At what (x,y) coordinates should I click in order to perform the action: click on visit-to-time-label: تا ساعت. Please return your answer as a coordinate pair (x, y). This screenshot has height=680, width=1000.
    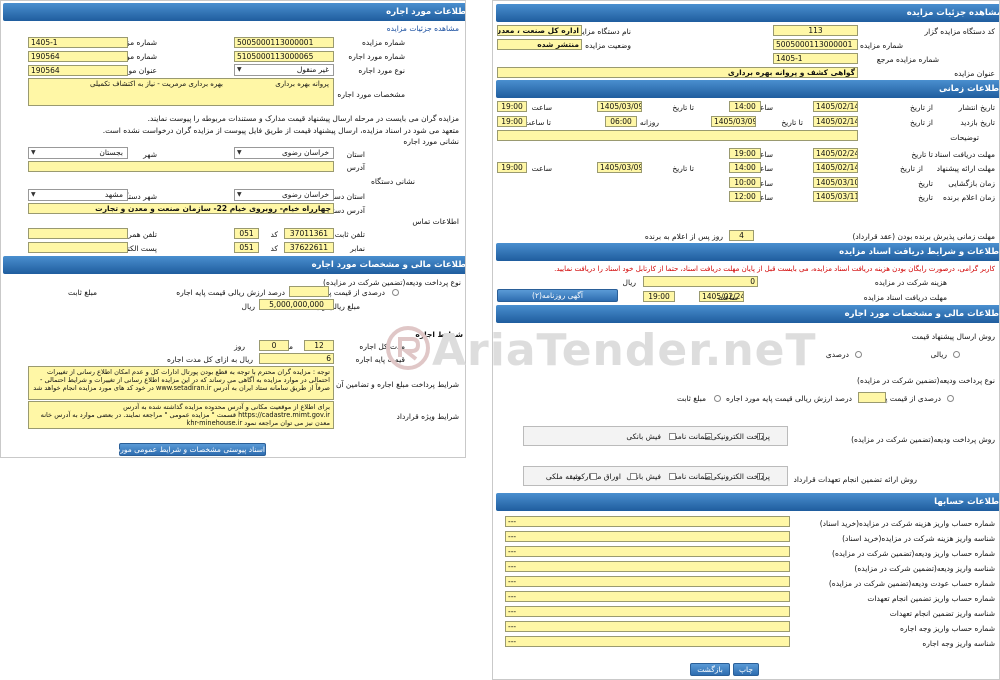
    Looking at the image, I should click on (537, 122).